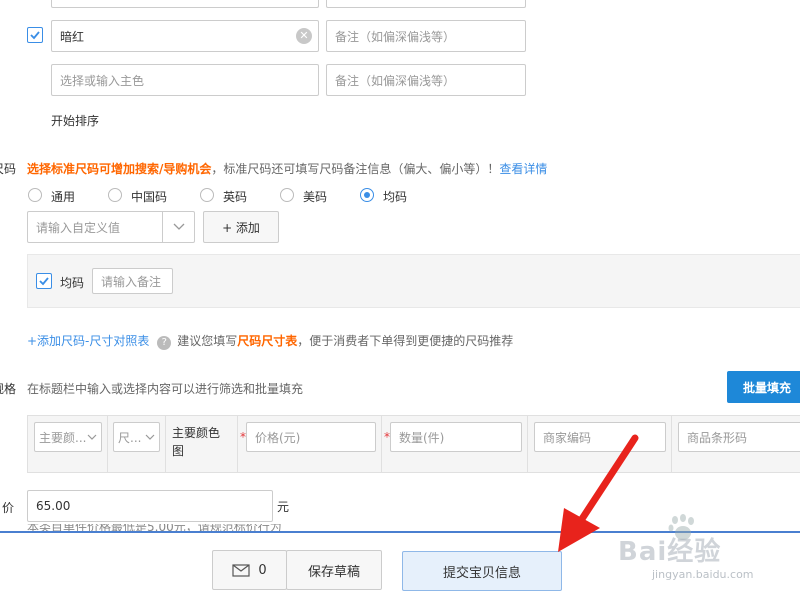  Describe the element at coordinates (8, 389) in the screenshot. I see `spec-section-label: 规格` at that location.